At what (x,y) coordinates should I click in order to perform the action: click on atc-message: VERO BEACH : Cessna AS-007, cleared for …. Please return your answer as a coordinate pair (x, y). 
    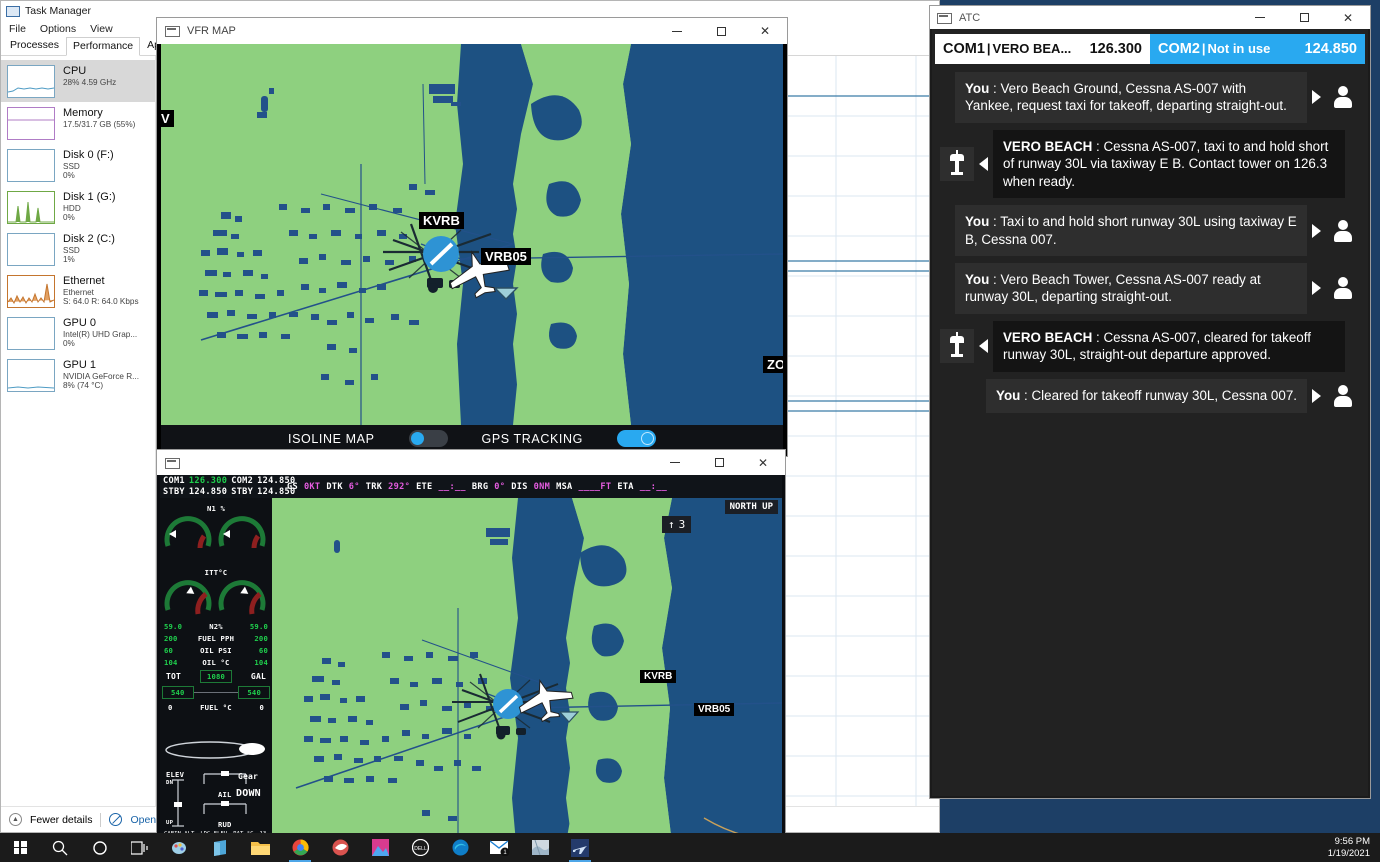
    Looking at the image, I should click on (1150, 346).